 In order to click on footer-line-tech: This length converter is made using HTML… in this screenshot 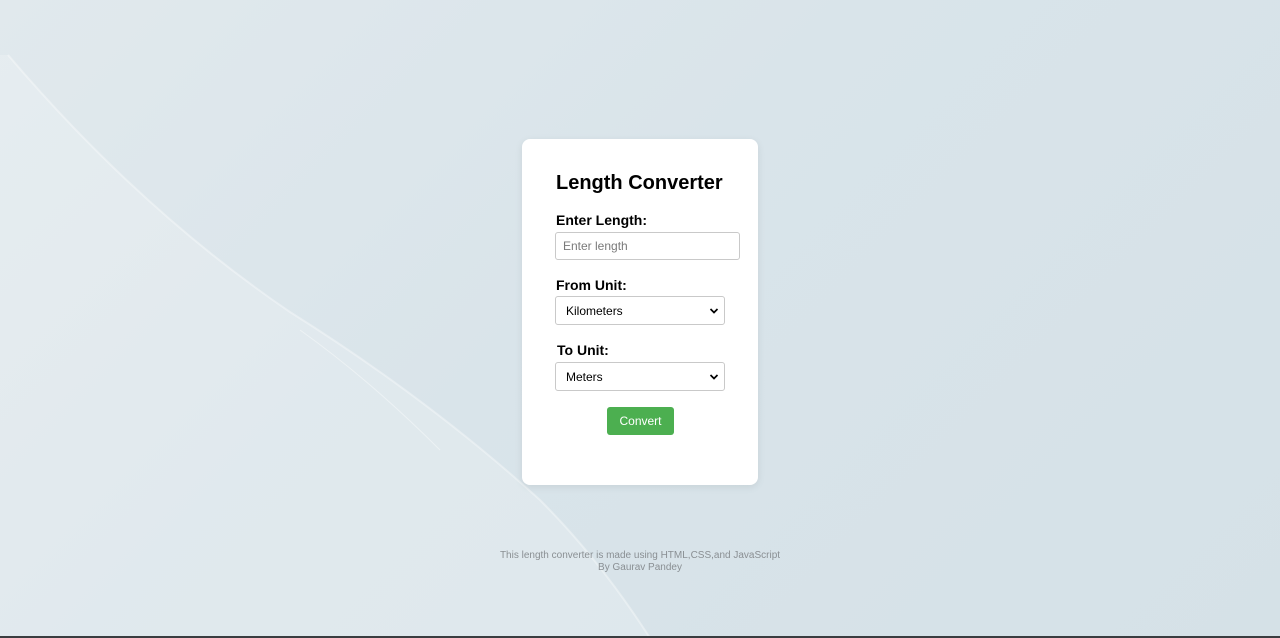, I will do `click(640, 555)`.